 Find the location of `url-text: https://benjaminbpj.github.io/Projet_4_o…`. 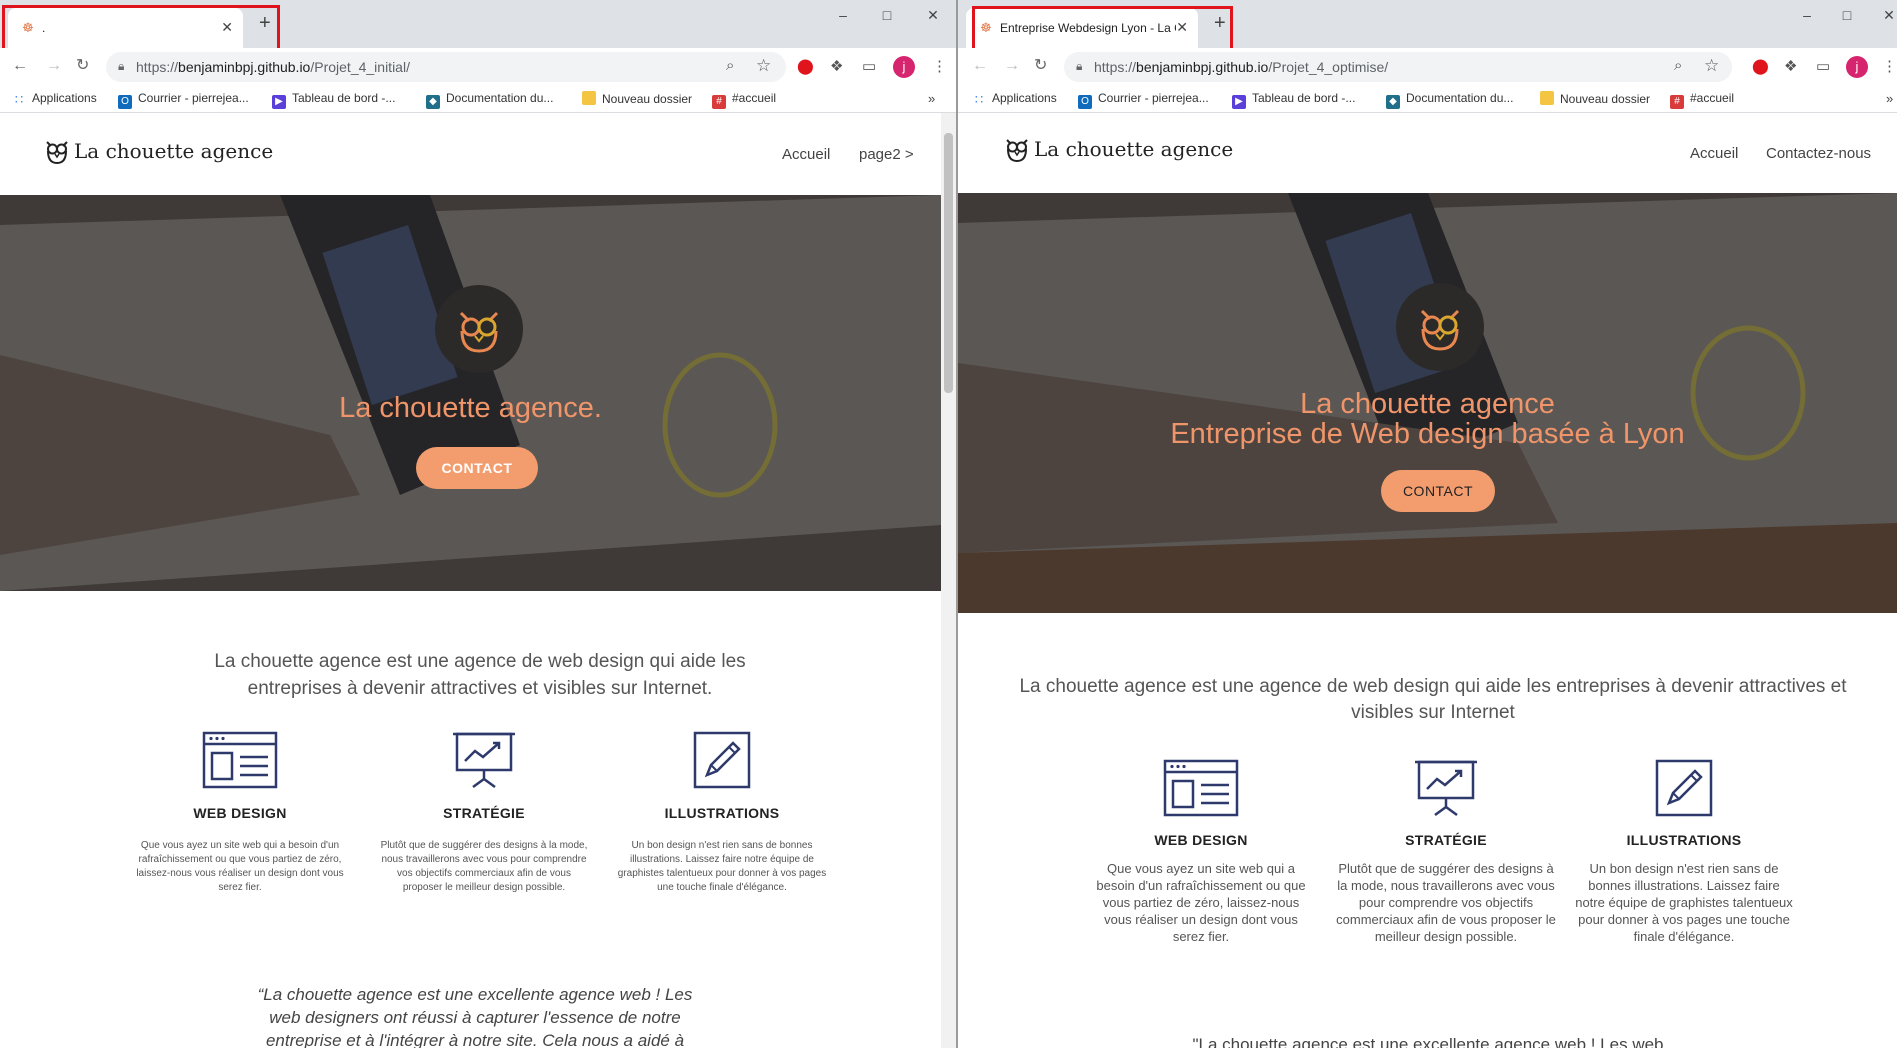

url-text: https://benjaminbpj.github.io/Projet_4_o… is located at coordinates (1241, 67).